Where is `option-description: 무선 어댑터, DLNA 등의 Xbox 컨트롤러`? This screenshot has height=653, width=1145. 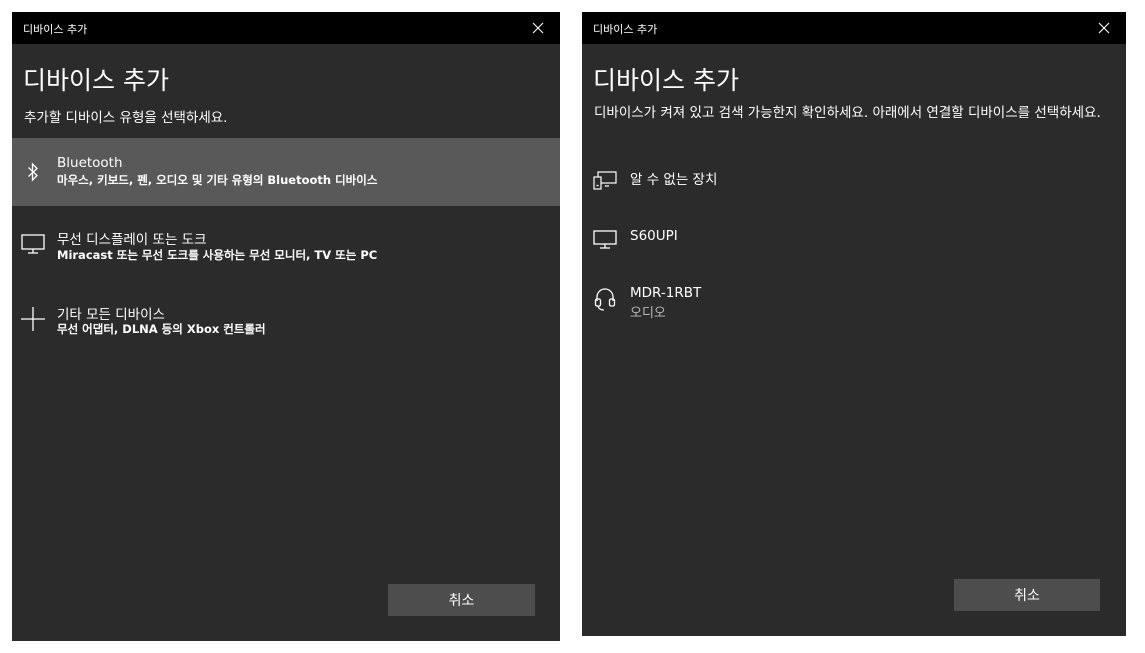 option-description: 무선 어댑터, DLNA 등의 Xbox 컨트롤러 is located at coordinates (161, 329).